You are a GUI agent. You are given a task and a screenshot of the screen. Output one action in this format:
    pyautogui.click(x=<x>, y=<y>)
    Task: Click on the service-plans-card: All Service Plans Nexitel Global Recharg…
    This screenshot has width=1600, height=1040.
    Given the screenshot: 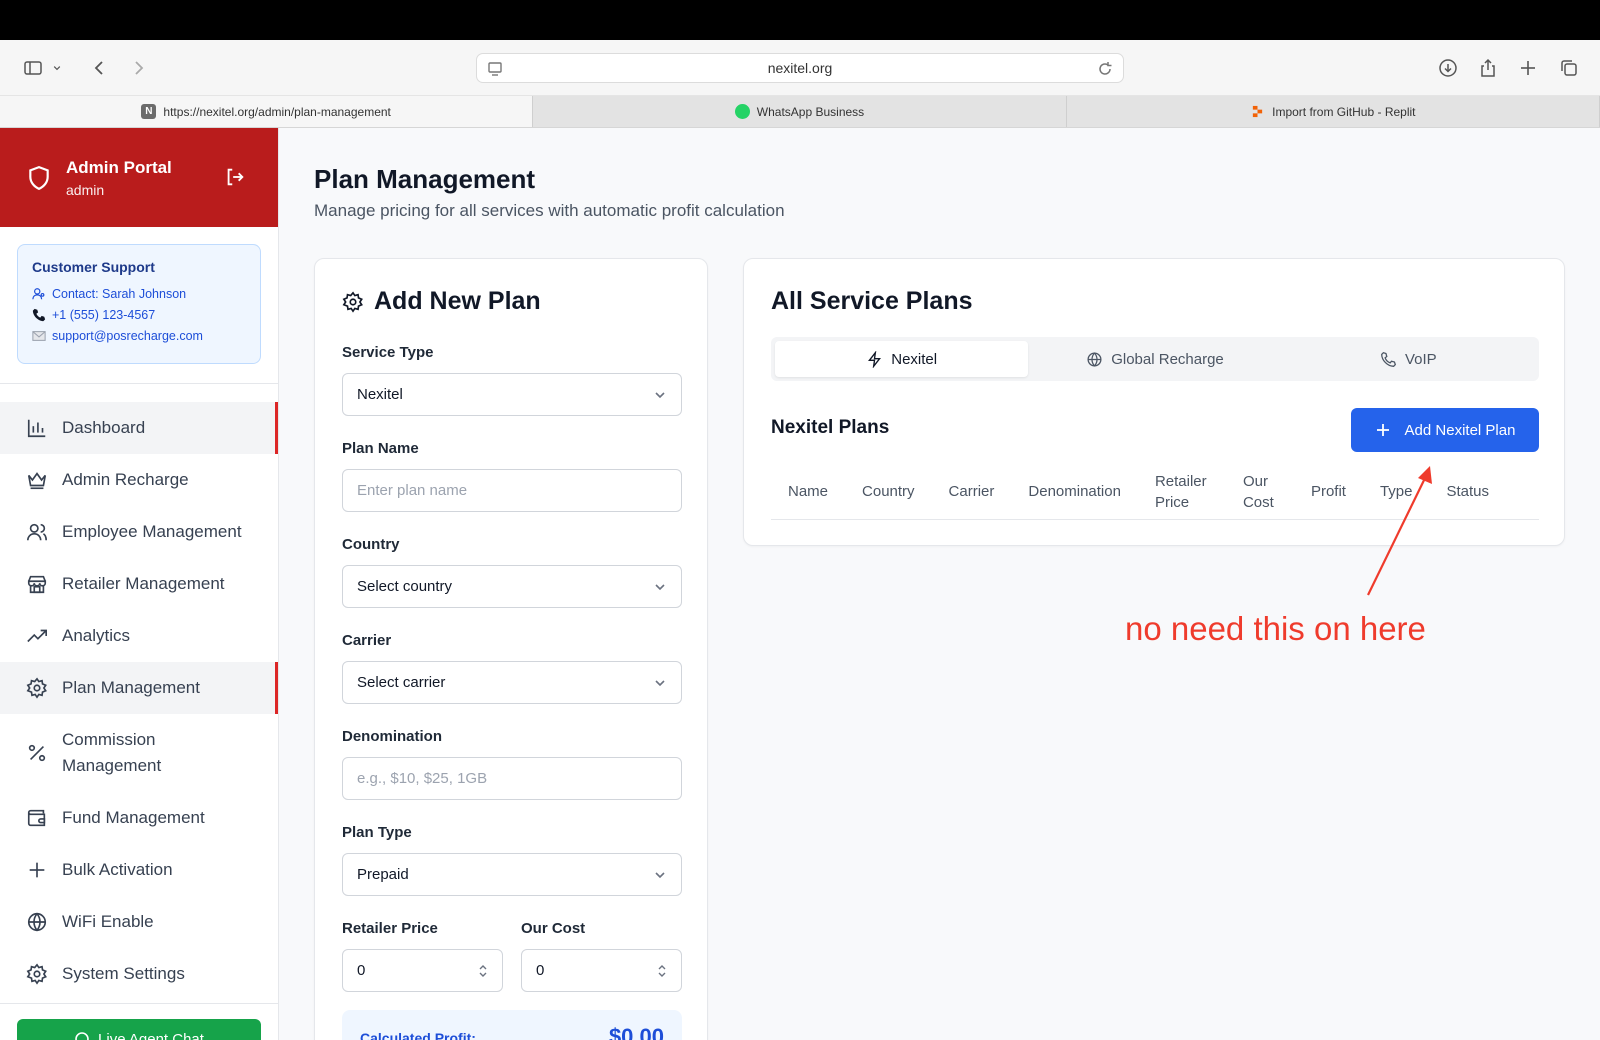 What is the action you would take?
    pyautogui.click(x=1154, y=402)
    